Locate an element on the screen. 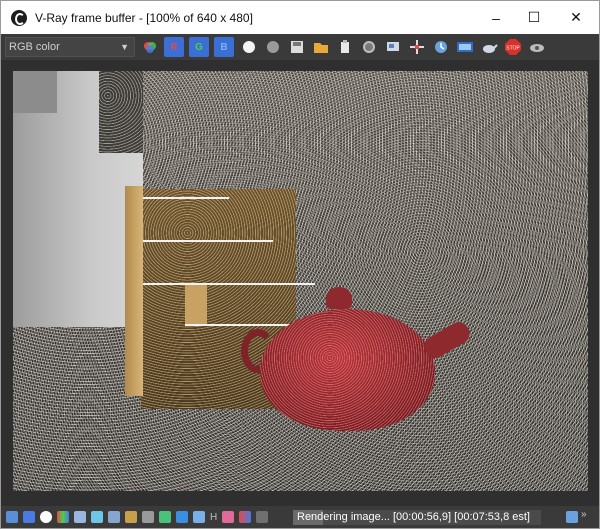 This screenshot has height=529, width=600. chevron-down-icon: » is located at coordinates (584, 514).